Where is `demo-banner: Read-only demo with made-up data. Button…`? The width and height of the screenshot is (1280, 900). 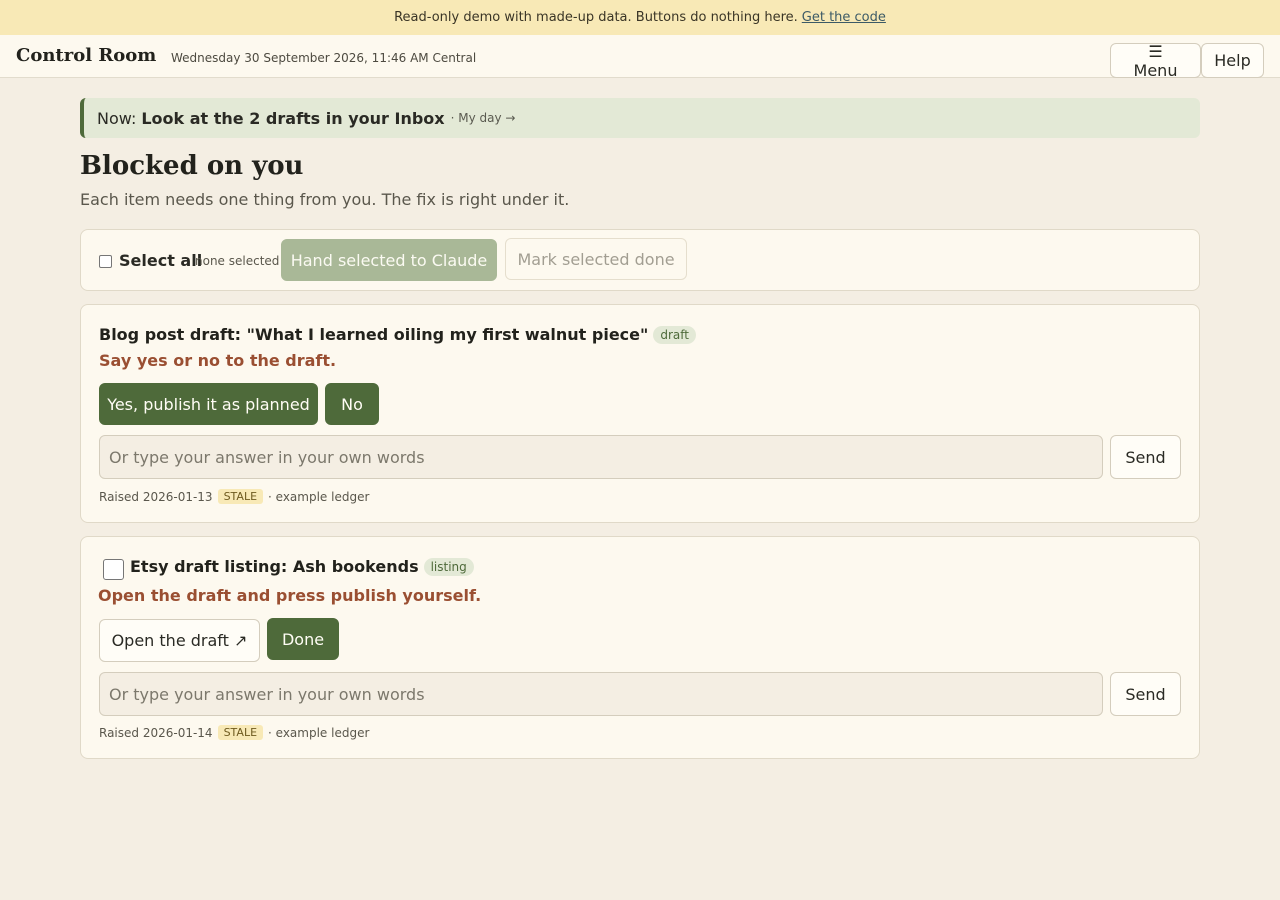
demo-banner: Read-only demo with made-up data. Button… is located at coordinates (640, 17).